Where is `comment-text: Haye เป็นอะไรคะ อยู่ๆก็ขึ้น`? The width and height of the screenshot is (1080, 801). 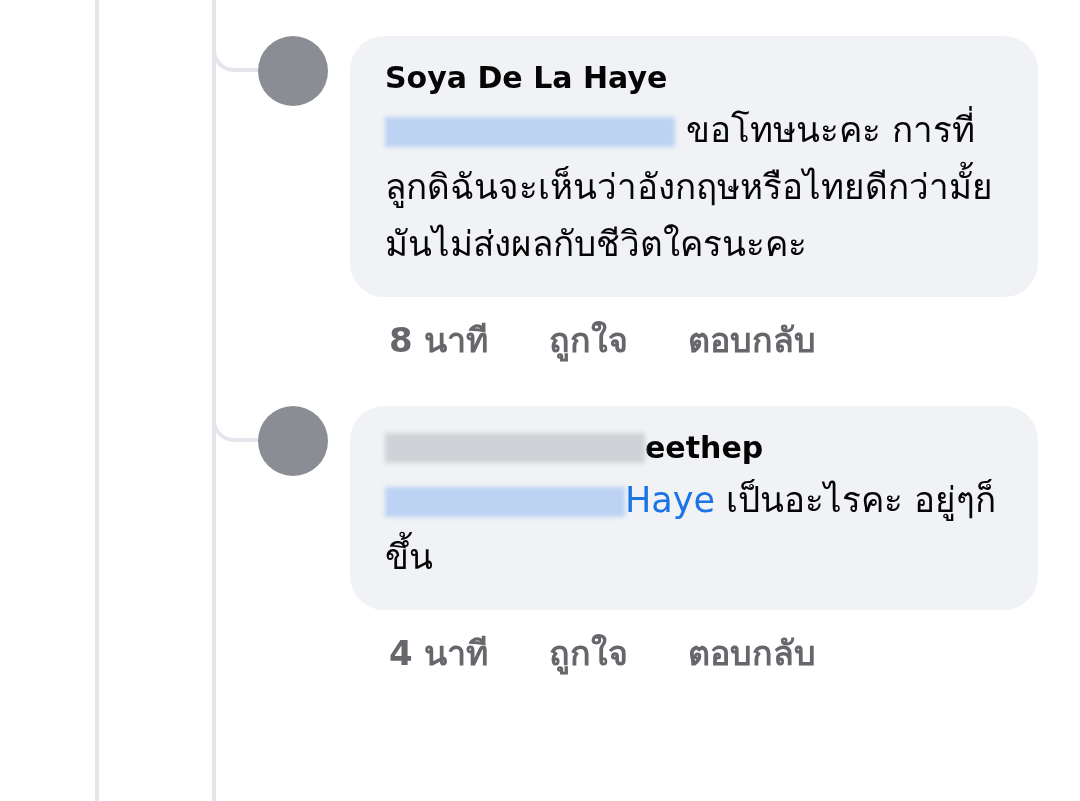
comment-text: Haye เป็นอะไรคะ อยู่ๆก็ขึ้น is located at coordinates (691, 528).